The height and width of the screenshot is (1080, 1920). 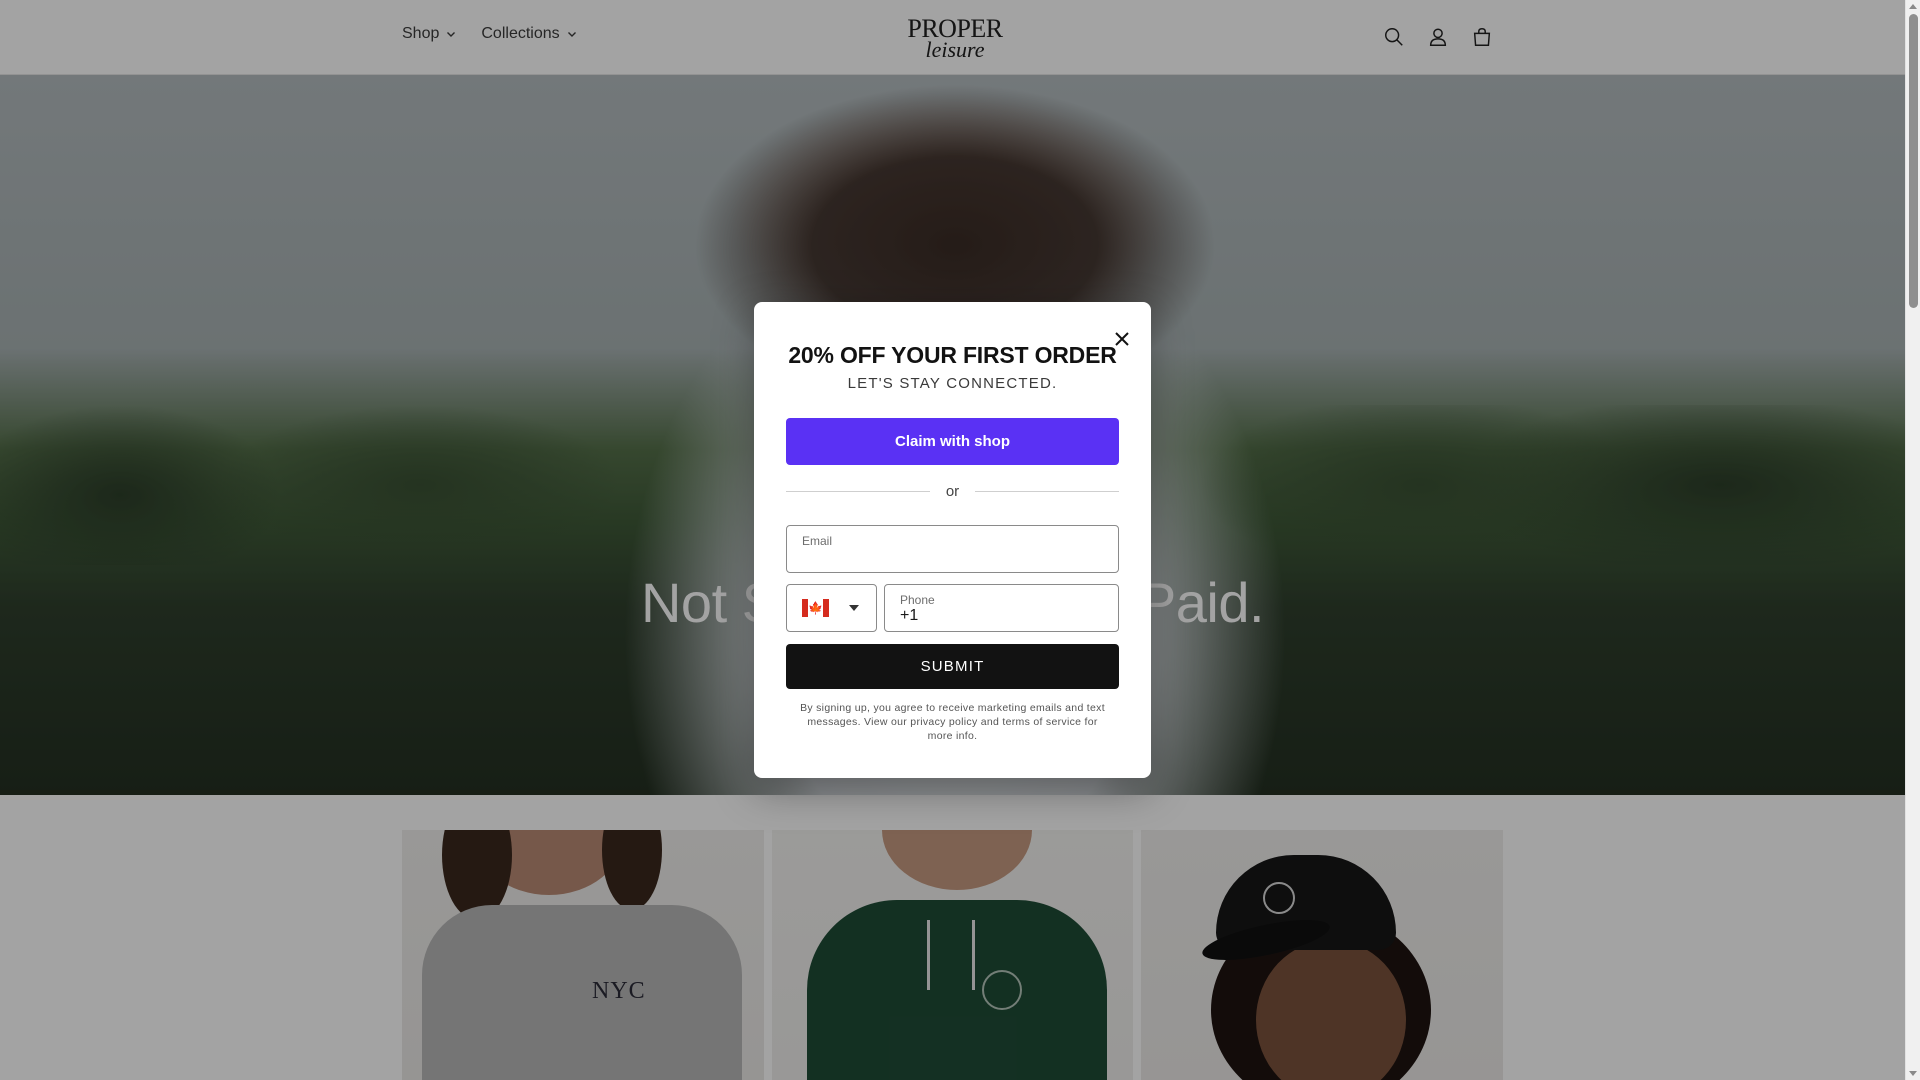 I want to click on phone-label: Phone, so click(x=917, y=600).